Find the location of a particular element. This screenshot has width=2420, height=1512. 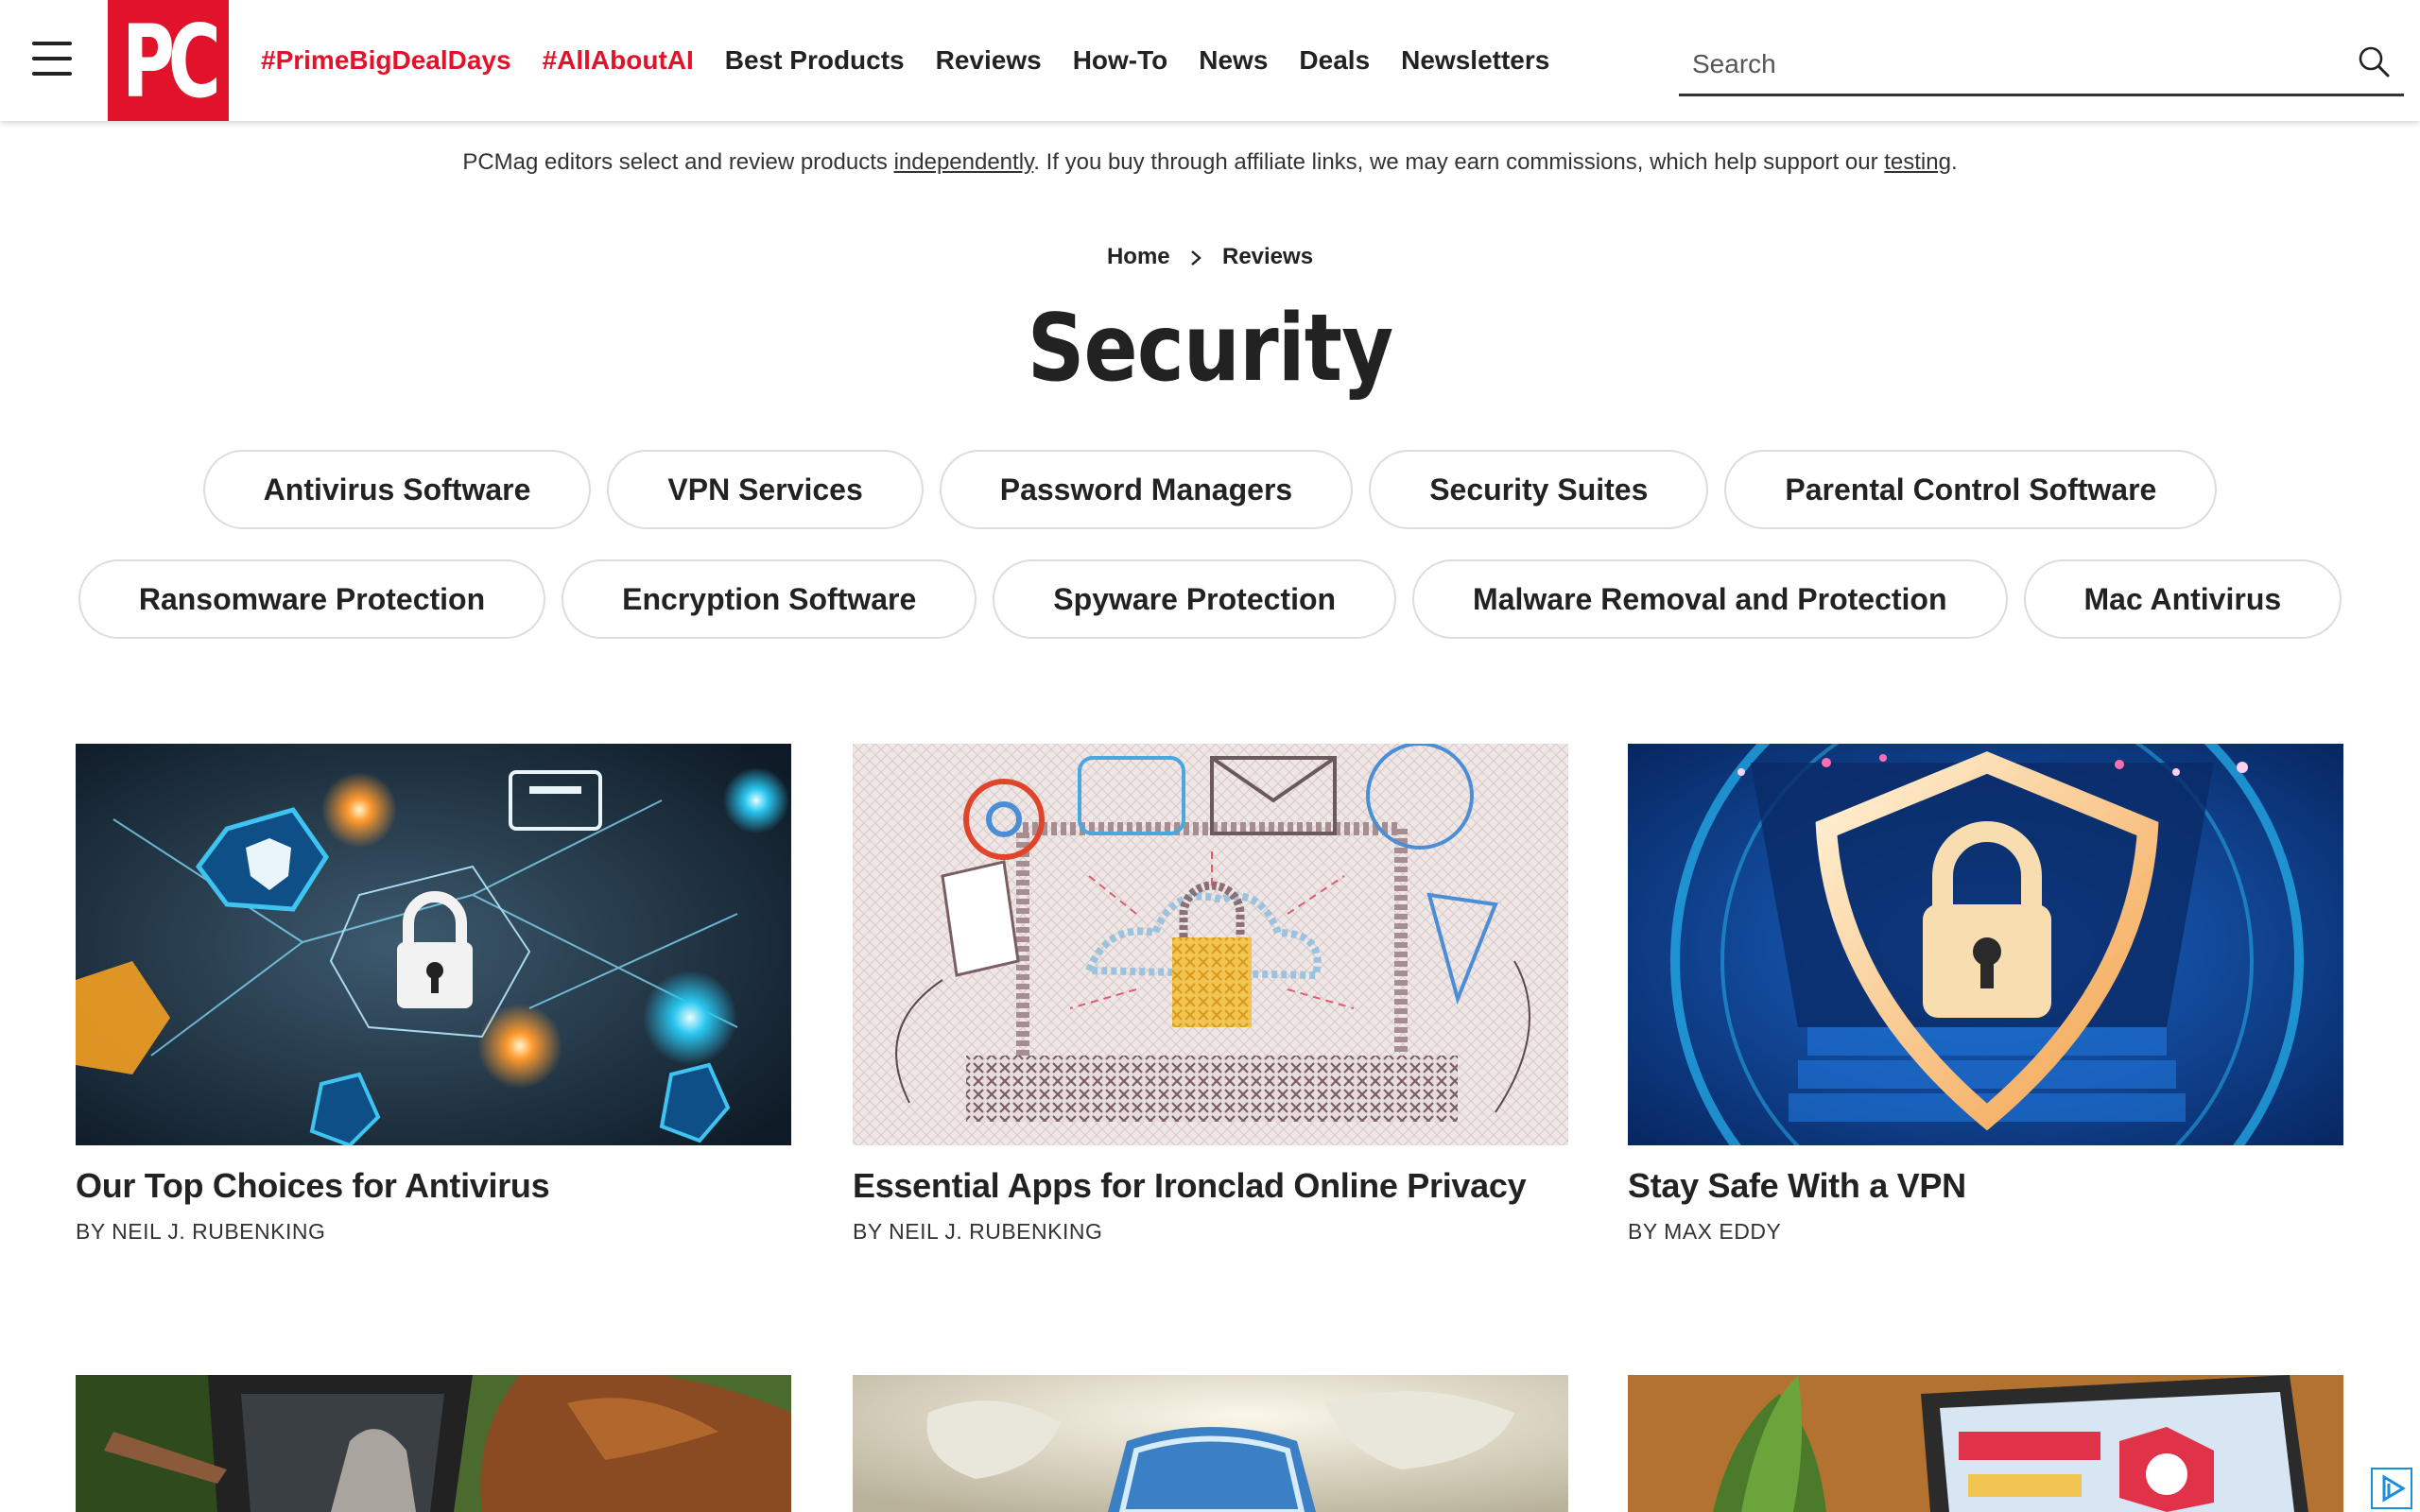

search-input is located at coordinates (2014, 64).